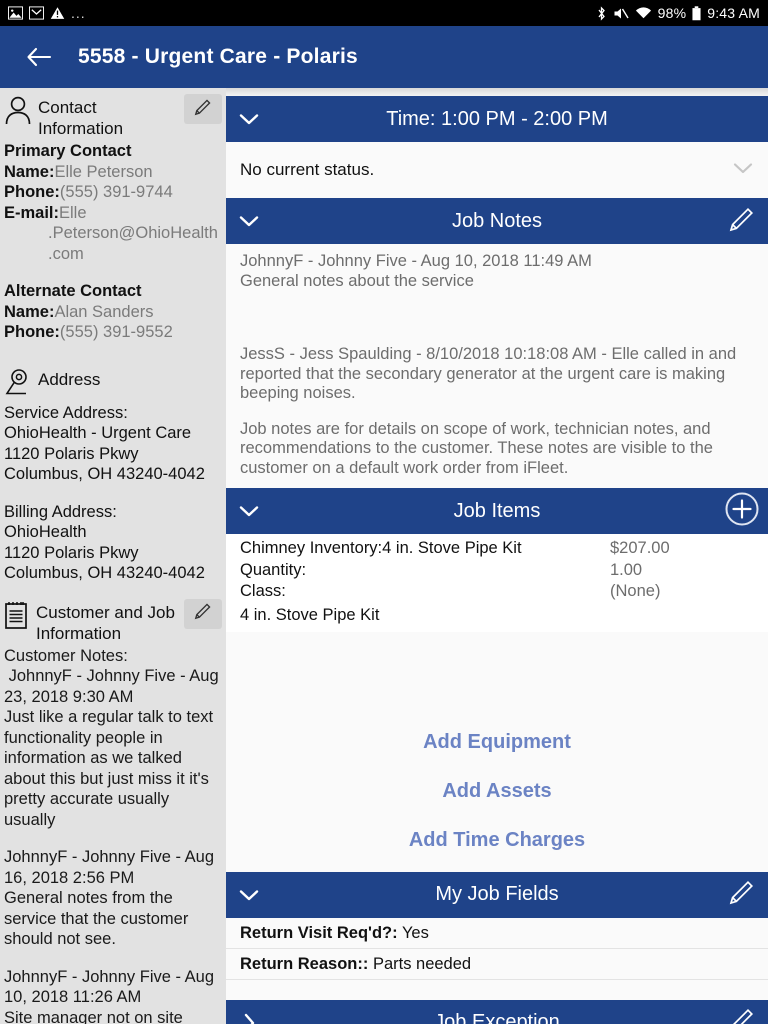 The width and height of the screenshot is (768, 1024). I want to click on primary-email-part3: .com, so click(66, 253).